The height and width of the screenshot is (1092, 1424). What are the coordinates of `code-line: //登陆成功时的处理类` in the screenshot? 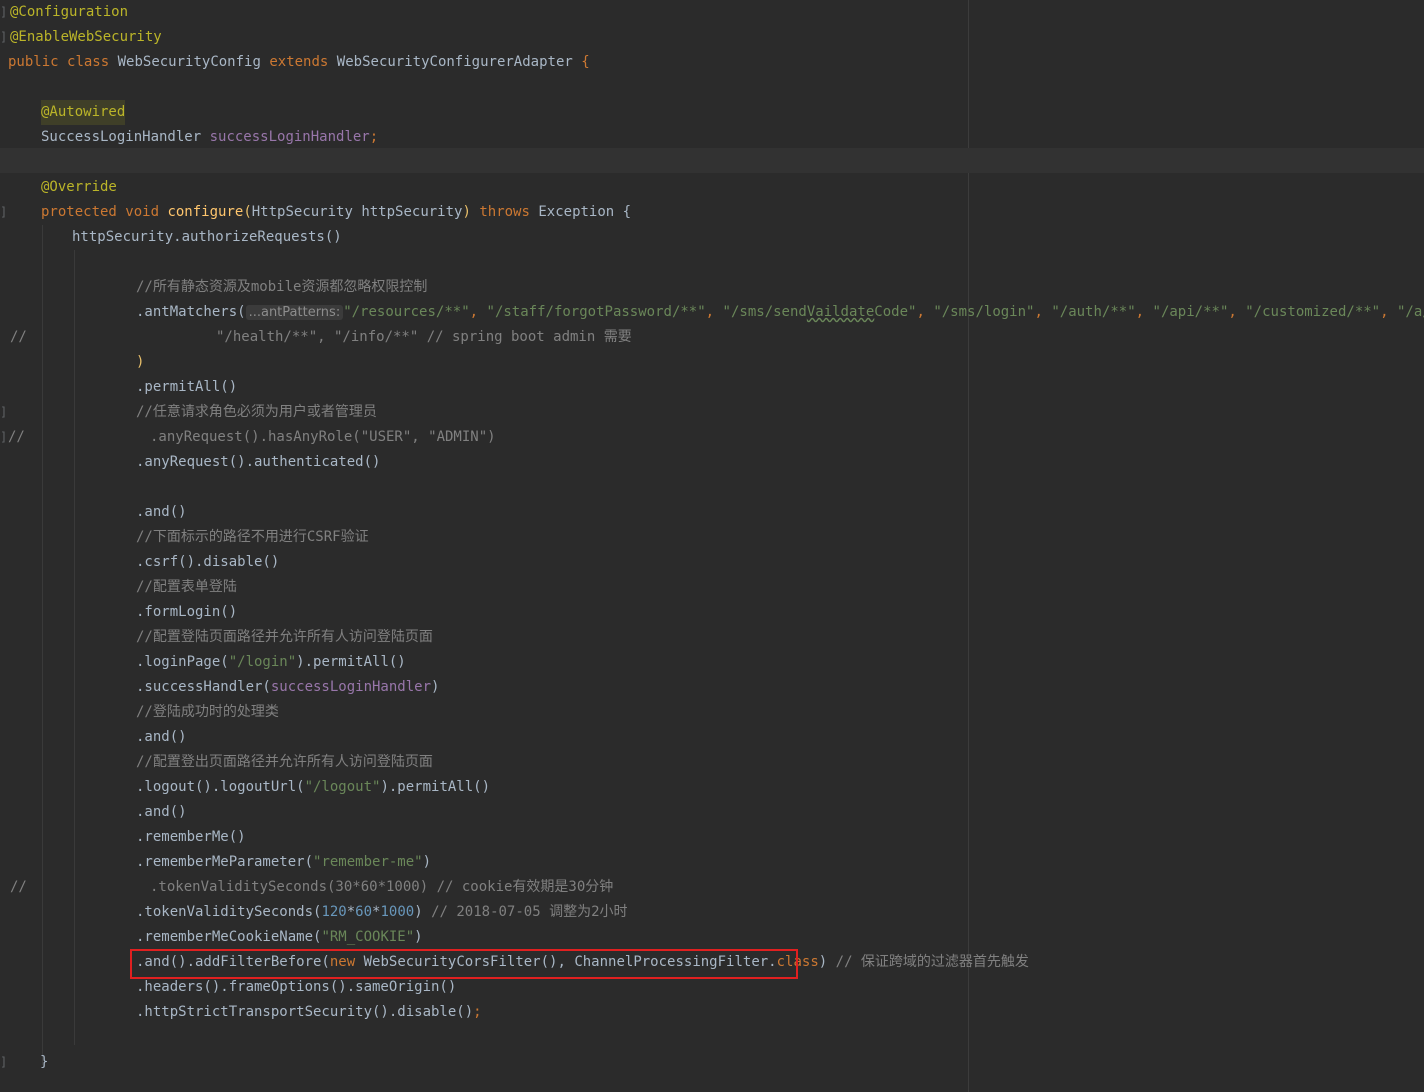 It's located at (139, 712).